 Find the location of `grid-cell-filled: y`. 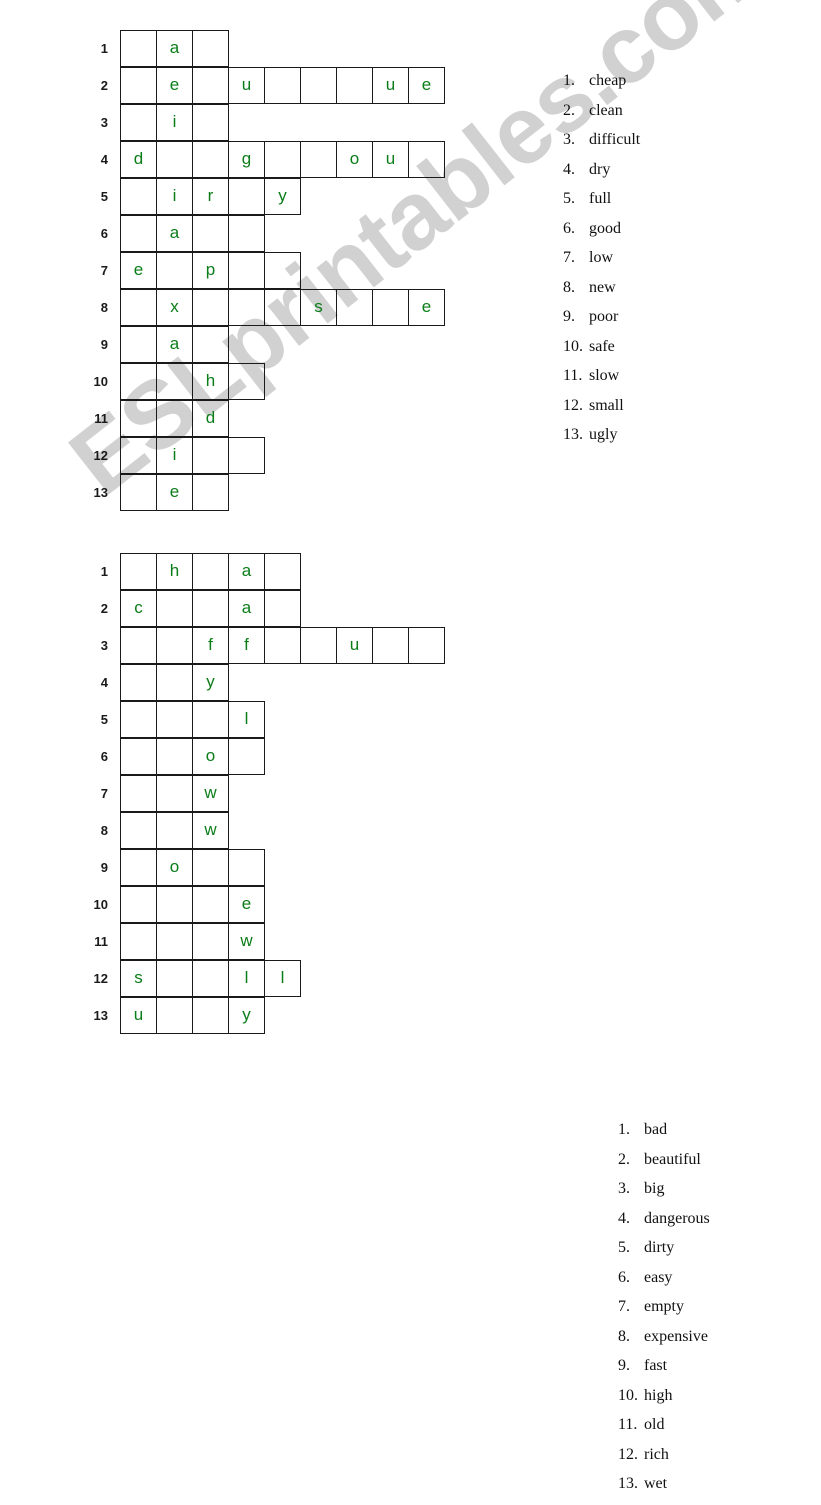

grid-cell-filled: y is located at coordinates (210, 682).